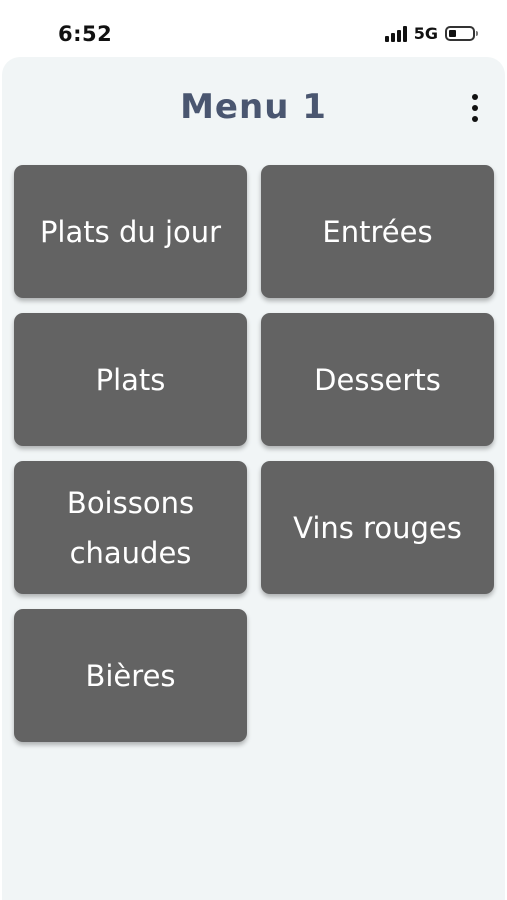 This screenshot has width=507, height=900. Describe the element at coordinates (253, 29) in the screenshot. I see `status-bar: 6:52 5G` at that location.